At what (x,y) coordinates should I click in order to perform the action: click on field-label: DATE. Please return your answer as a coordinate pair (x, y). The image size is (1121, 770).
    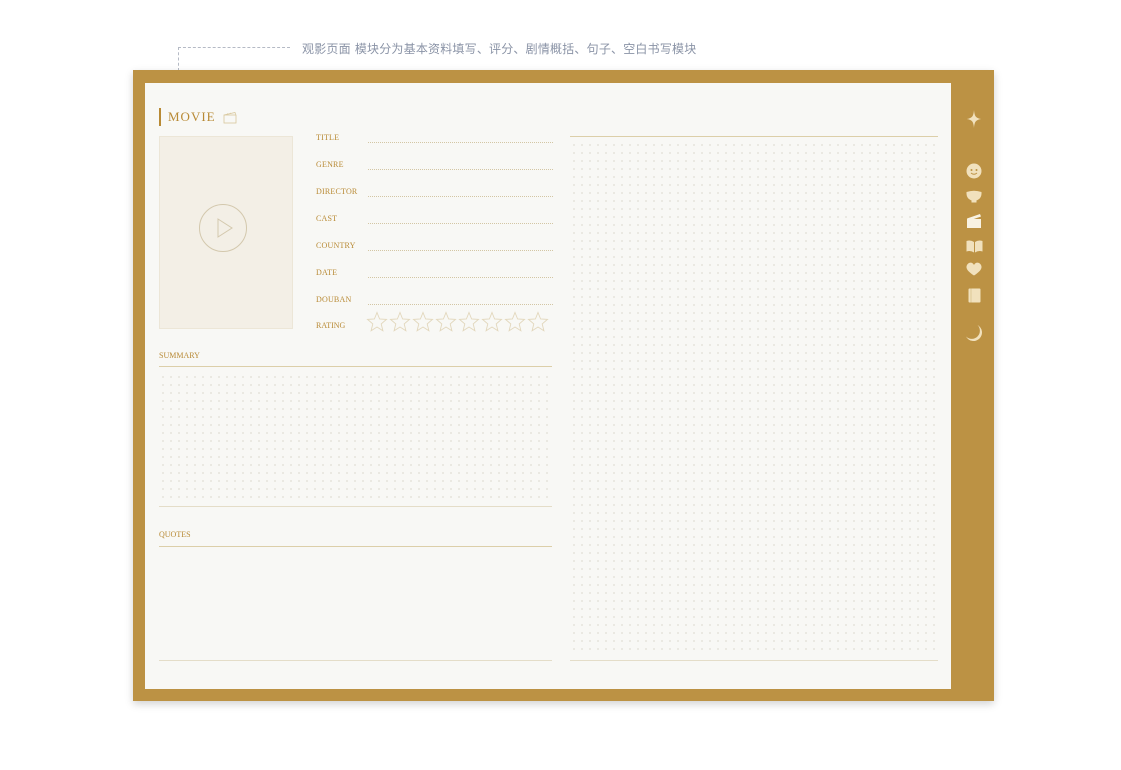
    Looking at the image, I should click on (327, 272).